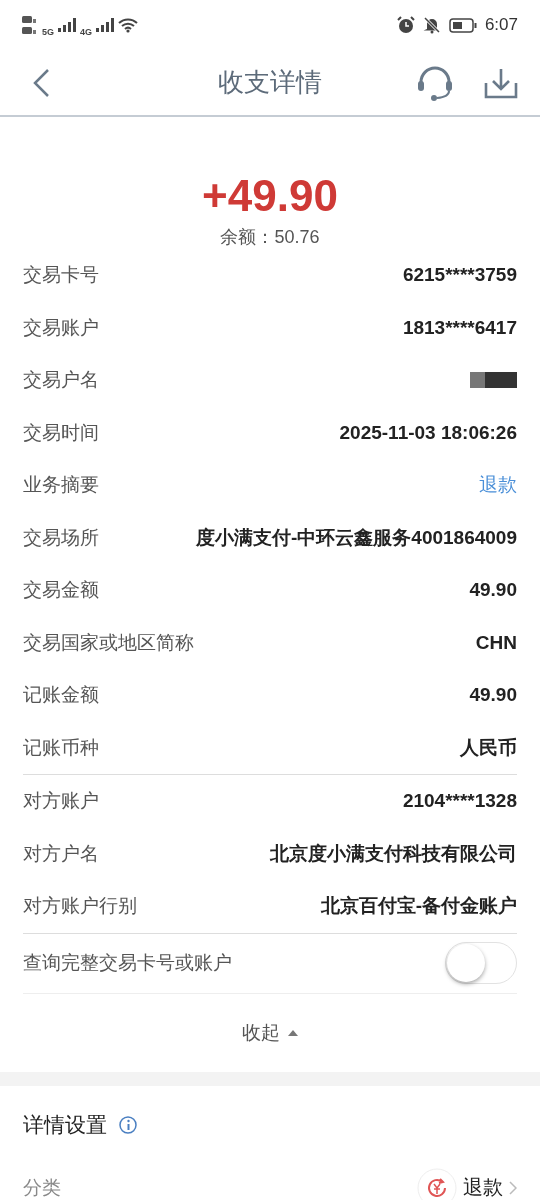 The height and width of the screenshot is (1200, 540). What do you see at coordinates (356, 537) in the screenshot?
I see `field-value: 度小满支付-中环云鑫服务4001864009` at bounding box center [356, 537].